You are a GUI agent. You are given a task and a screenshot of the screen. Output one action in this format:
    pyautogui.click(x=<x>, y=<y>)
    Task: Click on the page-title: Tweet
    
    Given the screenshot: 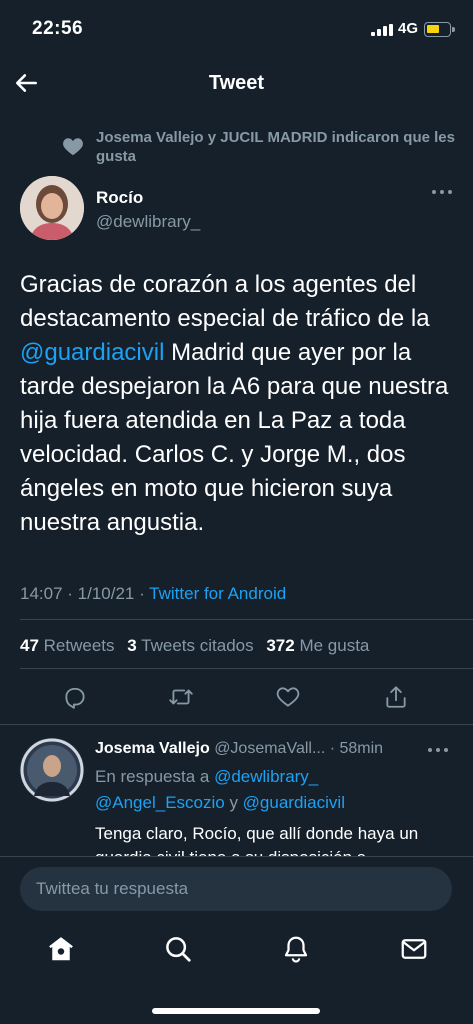 What is the action you would take?
    pyautogui.click(x=236, y=83)
    